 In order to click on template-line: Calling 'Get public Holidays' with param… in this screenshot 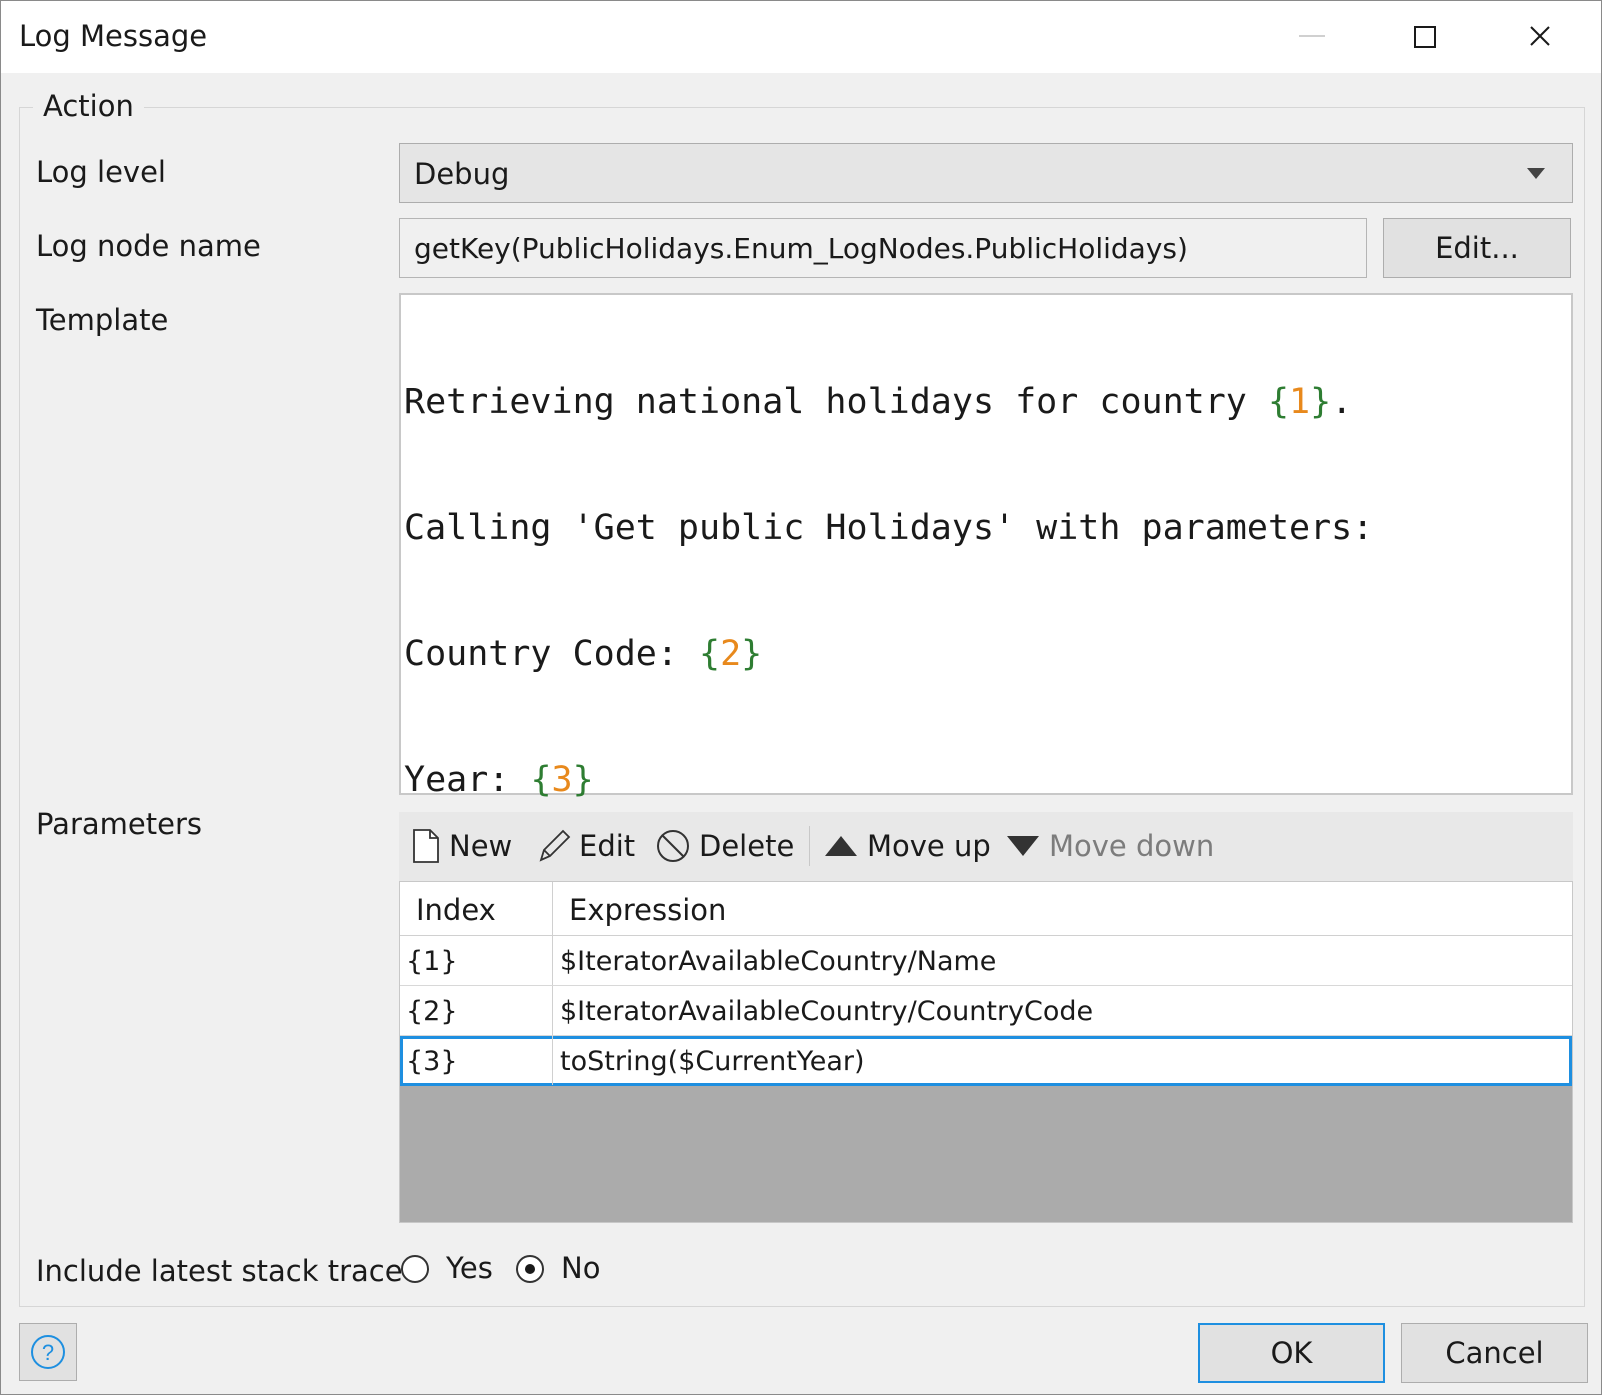, I will do `click(889, 528)`.